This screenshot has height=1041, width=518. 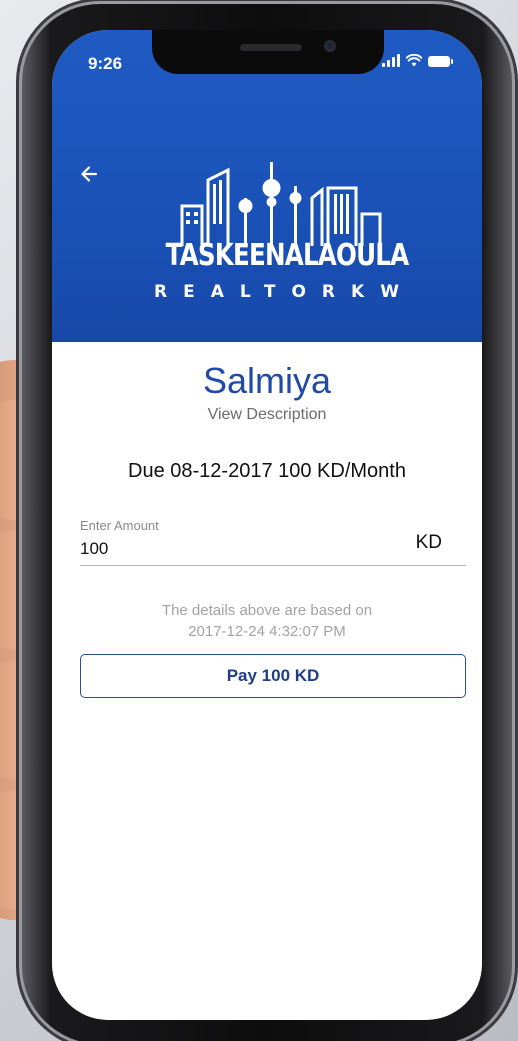 What do you see at coordinates (273, 676) in the screenshot?
I see `pay-button: Pay 100 KD` at bounding box center [273, 676].